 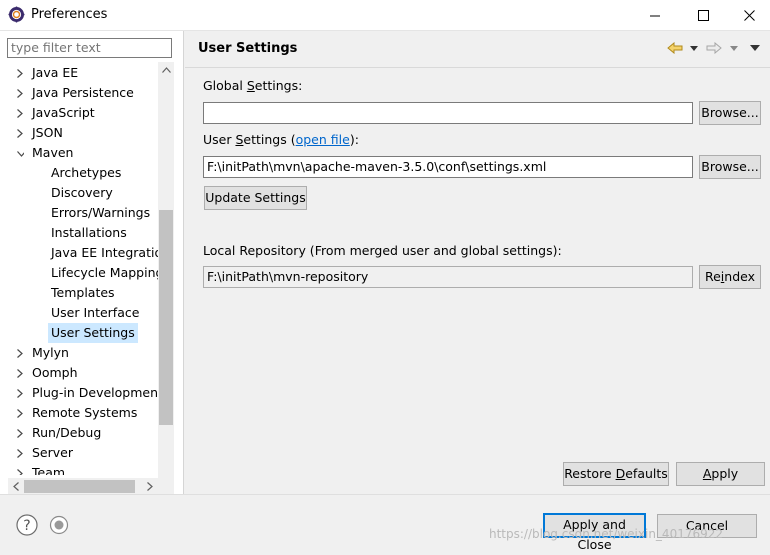 What do you see at coordinates (720, 474) in the screenshot?
I see `apply-button: Apply` at bounding box center [720, 474].